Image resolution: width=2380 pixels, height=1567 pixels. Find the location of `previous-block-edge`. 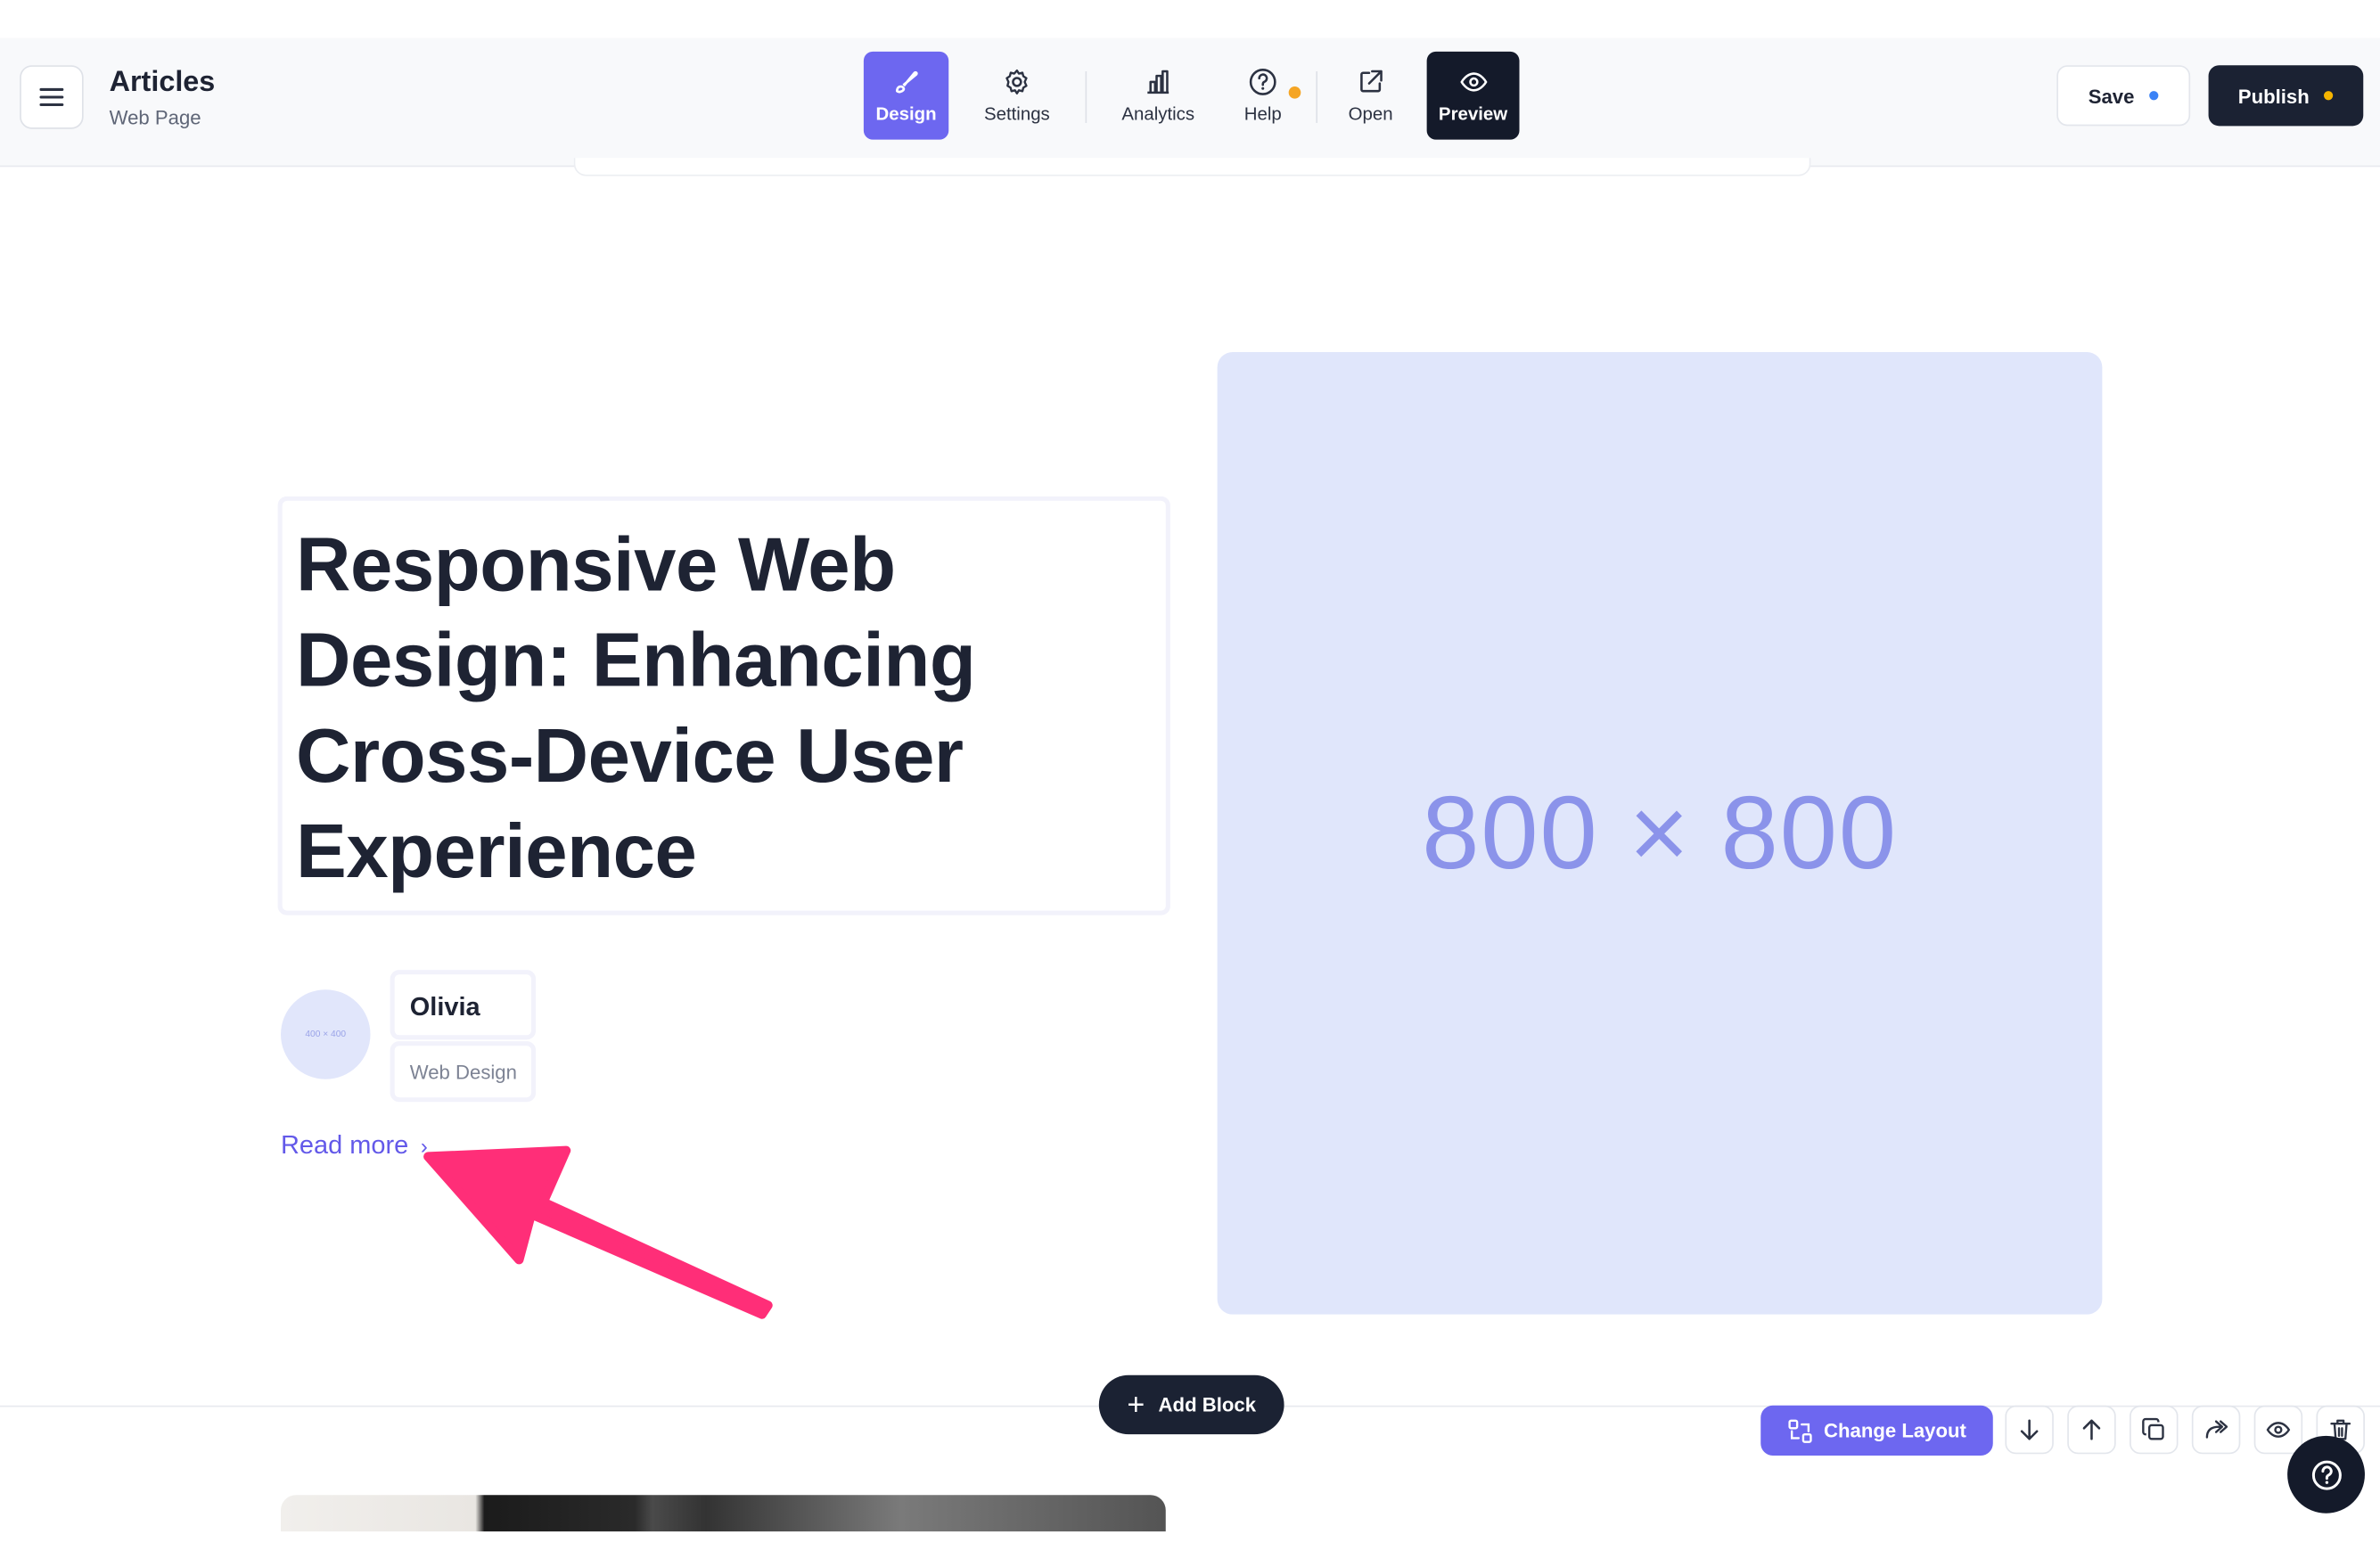

previous-block-edge is located at coordinates (1192, 167).